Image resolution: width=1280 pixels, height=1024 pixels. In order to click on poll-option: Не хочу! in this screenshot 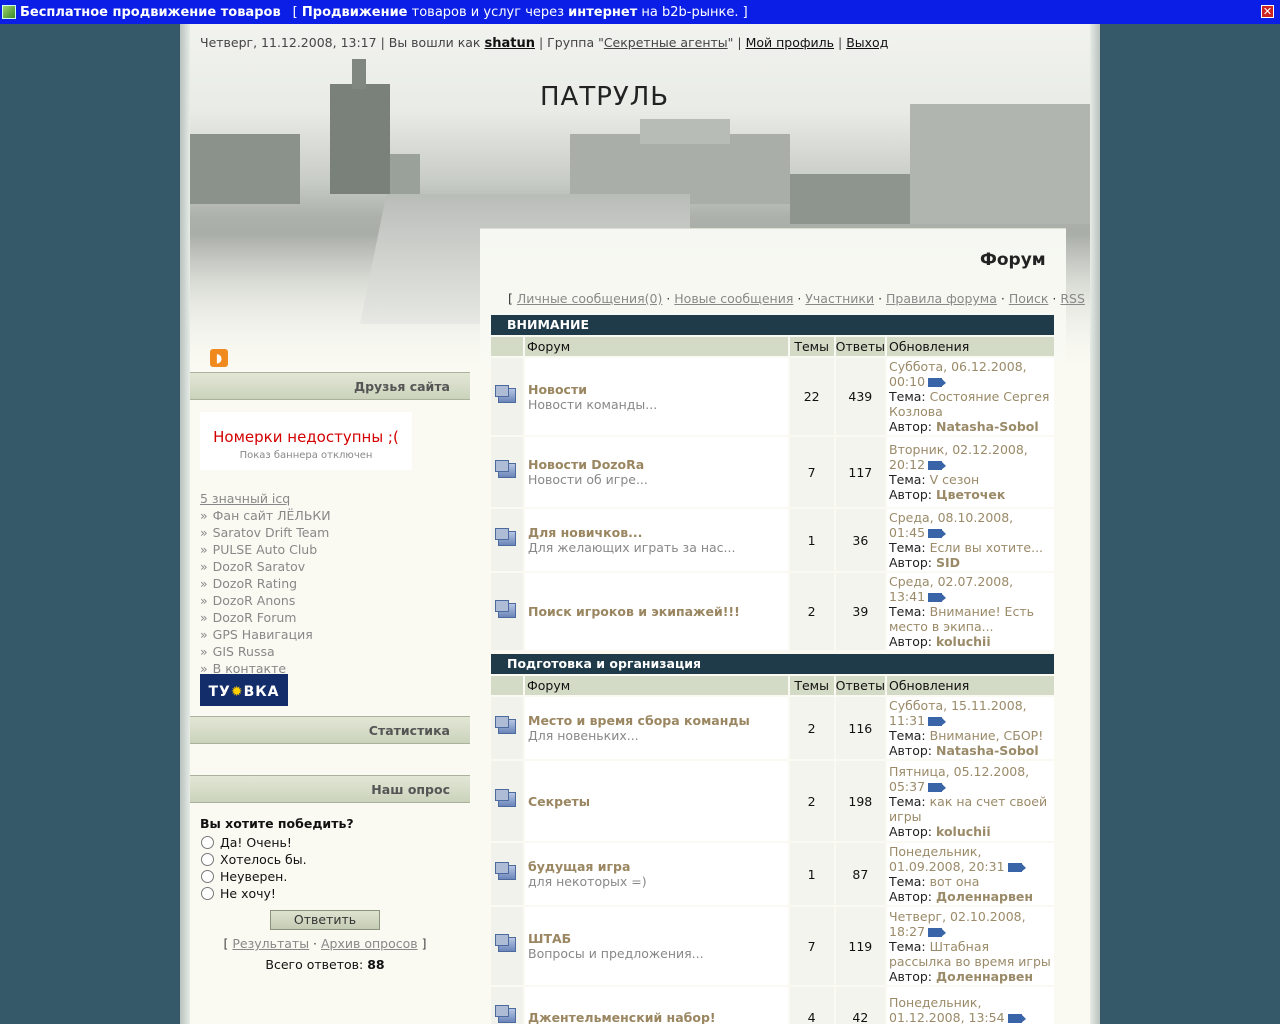, I will do `click(325, 893)`.